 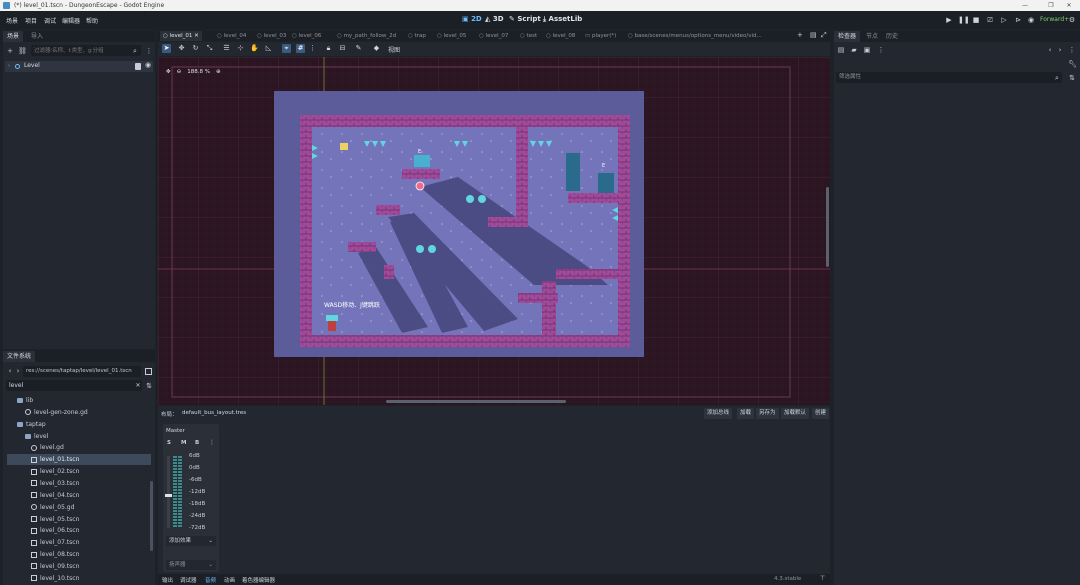 I want to click on pivot-tool-icon: ⊹, so click(x=240, y=48).